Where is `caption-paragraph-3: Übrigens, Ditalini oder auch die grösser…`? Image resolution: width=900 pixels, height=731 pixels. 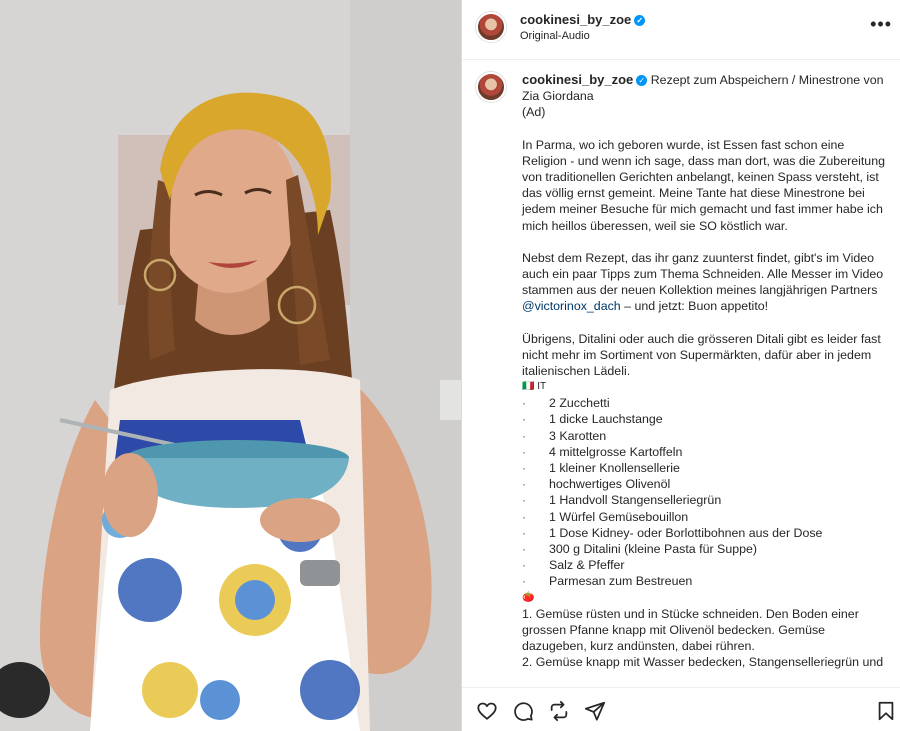 caption-paragraph-3: Übrigens, Ditalini oder auch die grösser… is located at coordinates (701, 355).